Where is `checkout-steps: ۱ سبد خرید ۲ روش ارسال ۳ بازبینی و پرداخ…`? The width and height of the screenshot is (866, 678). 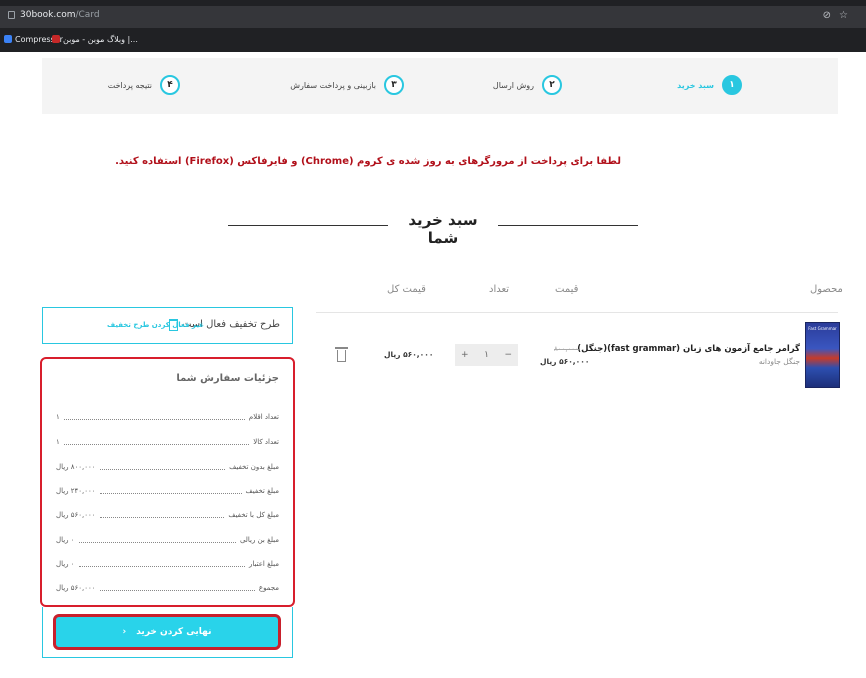 checkout-steps: ۱ سبد خرید ۲ روش ارسال ۳ بازبینی و پرداخ… is located at coordinates (440, 86).